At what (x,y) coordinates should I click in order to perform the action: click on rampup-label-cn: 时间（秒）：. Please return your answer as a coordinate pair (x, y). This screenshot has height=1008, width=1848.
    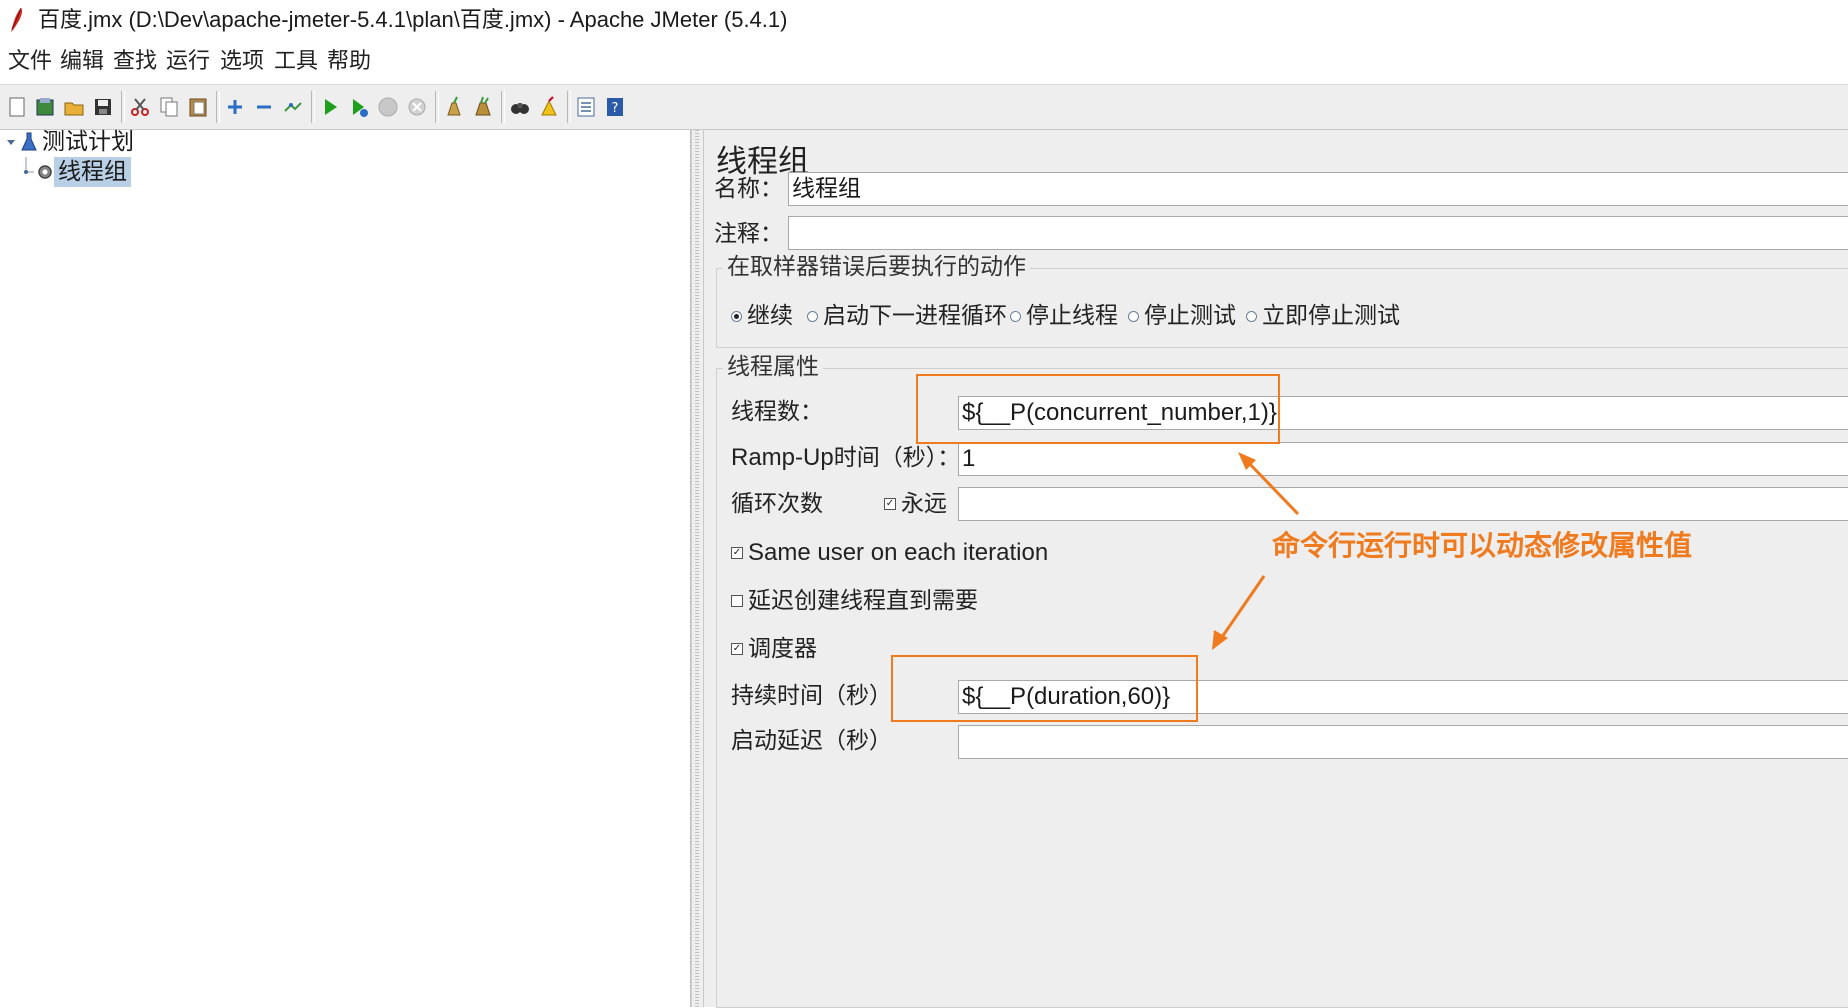
    Looking at the image, I should click on (897, 458).